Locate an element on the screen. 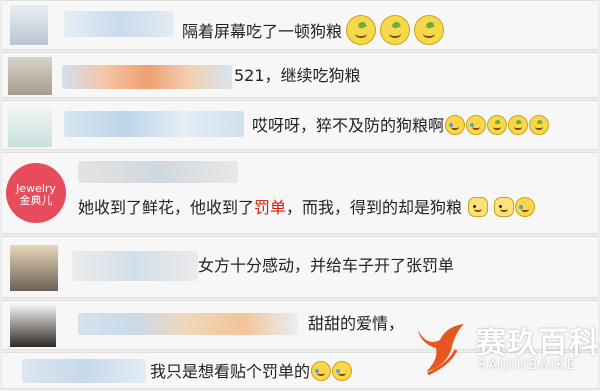 The image size is (600, 391). comment-row: 隔着屏幕吃了一顿狗粮 is located at coordinates (300, 25).